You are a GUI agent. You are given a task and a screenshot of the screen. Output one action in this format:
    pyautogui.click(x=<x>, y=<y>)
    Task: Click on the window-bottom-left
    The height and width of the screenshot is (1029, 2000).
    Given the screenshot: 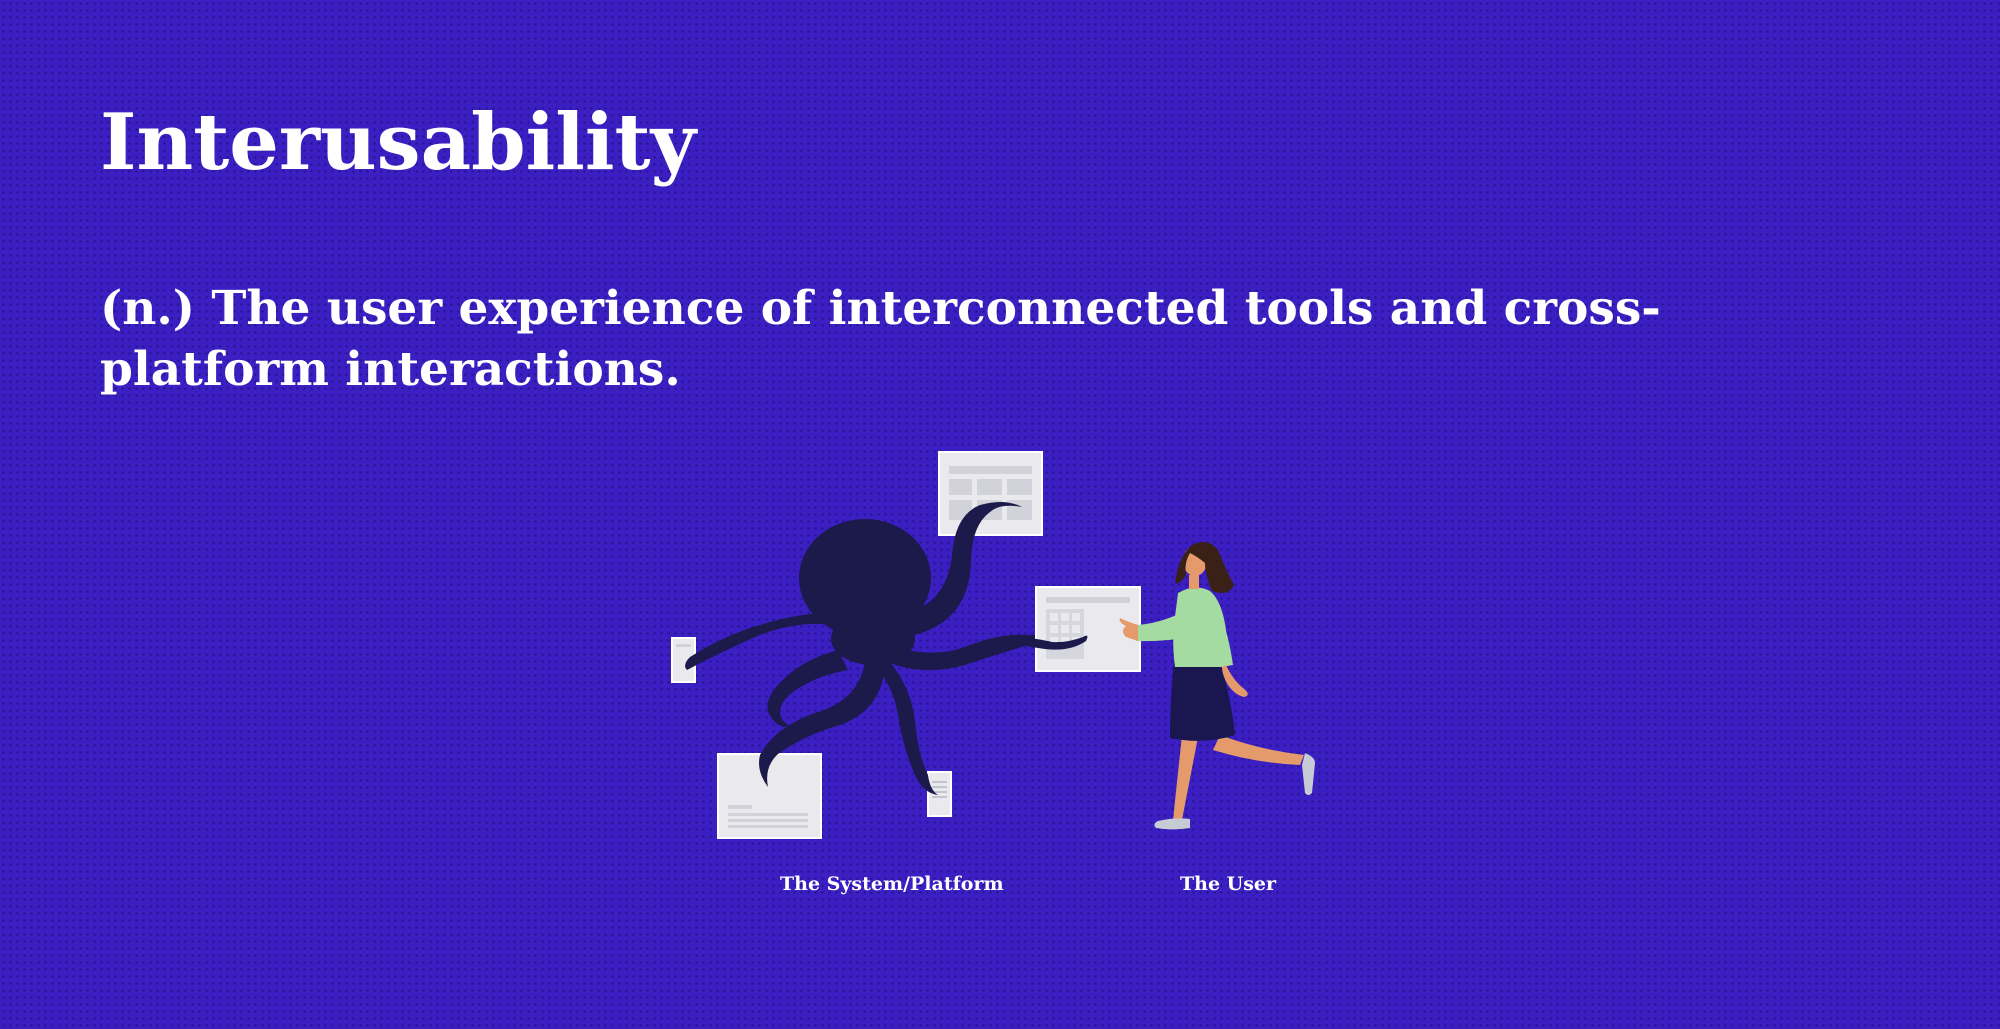 What is the action you would take?
    pyautogui.click(x=769, y=796)
    